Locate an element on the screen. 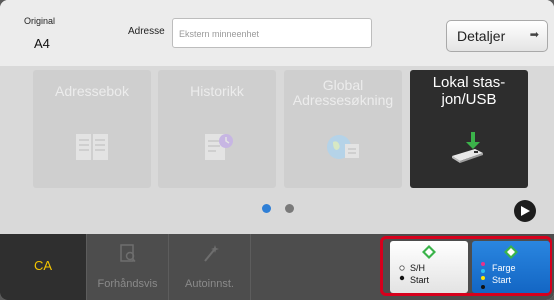  autoset-button: Autoinnst. is located at coordinates (209, 267).